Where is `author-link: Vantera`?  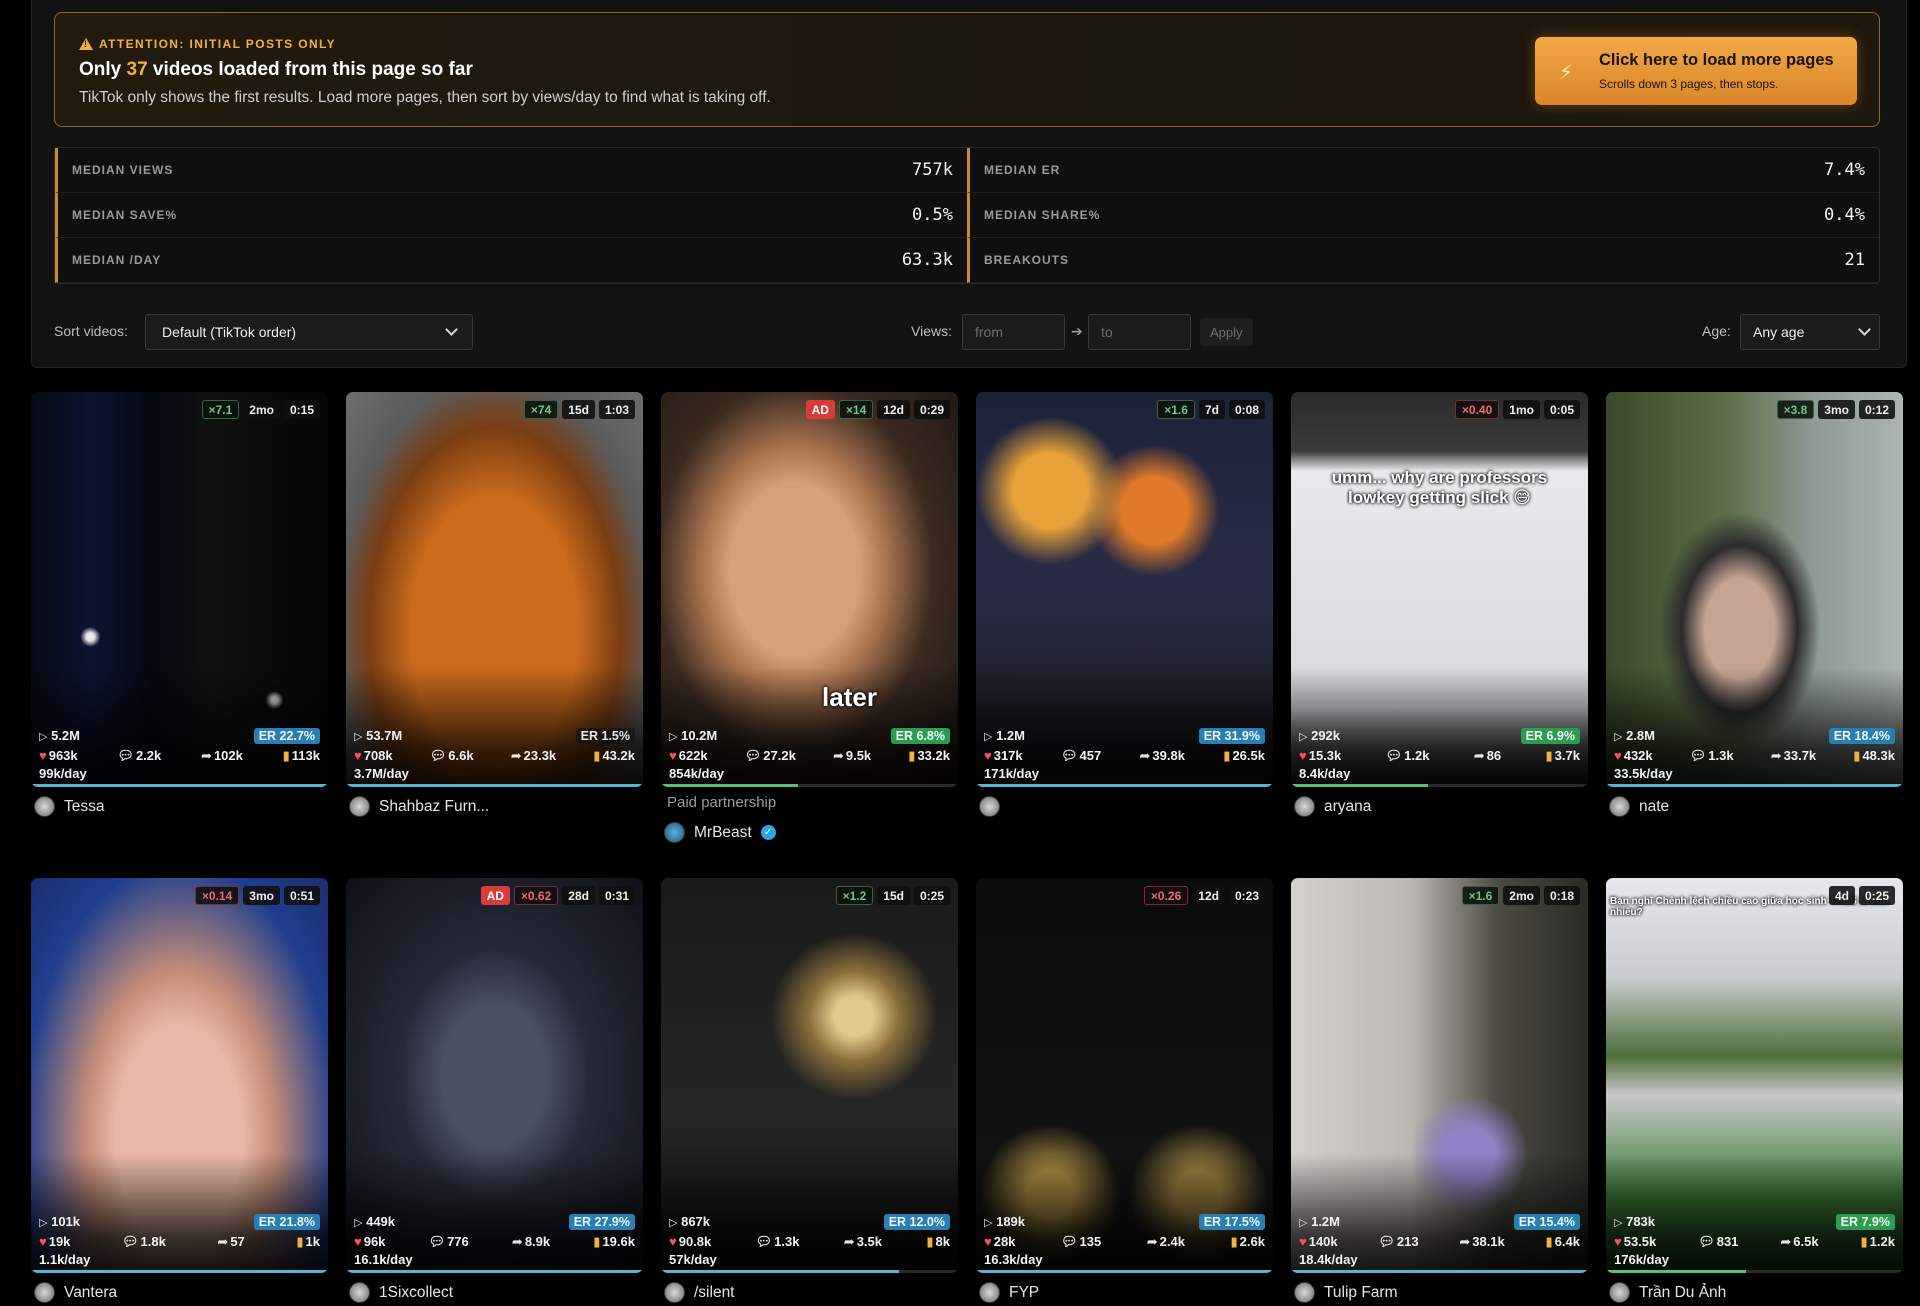 author-link: Vantera is located at coordinates (75, 1292).